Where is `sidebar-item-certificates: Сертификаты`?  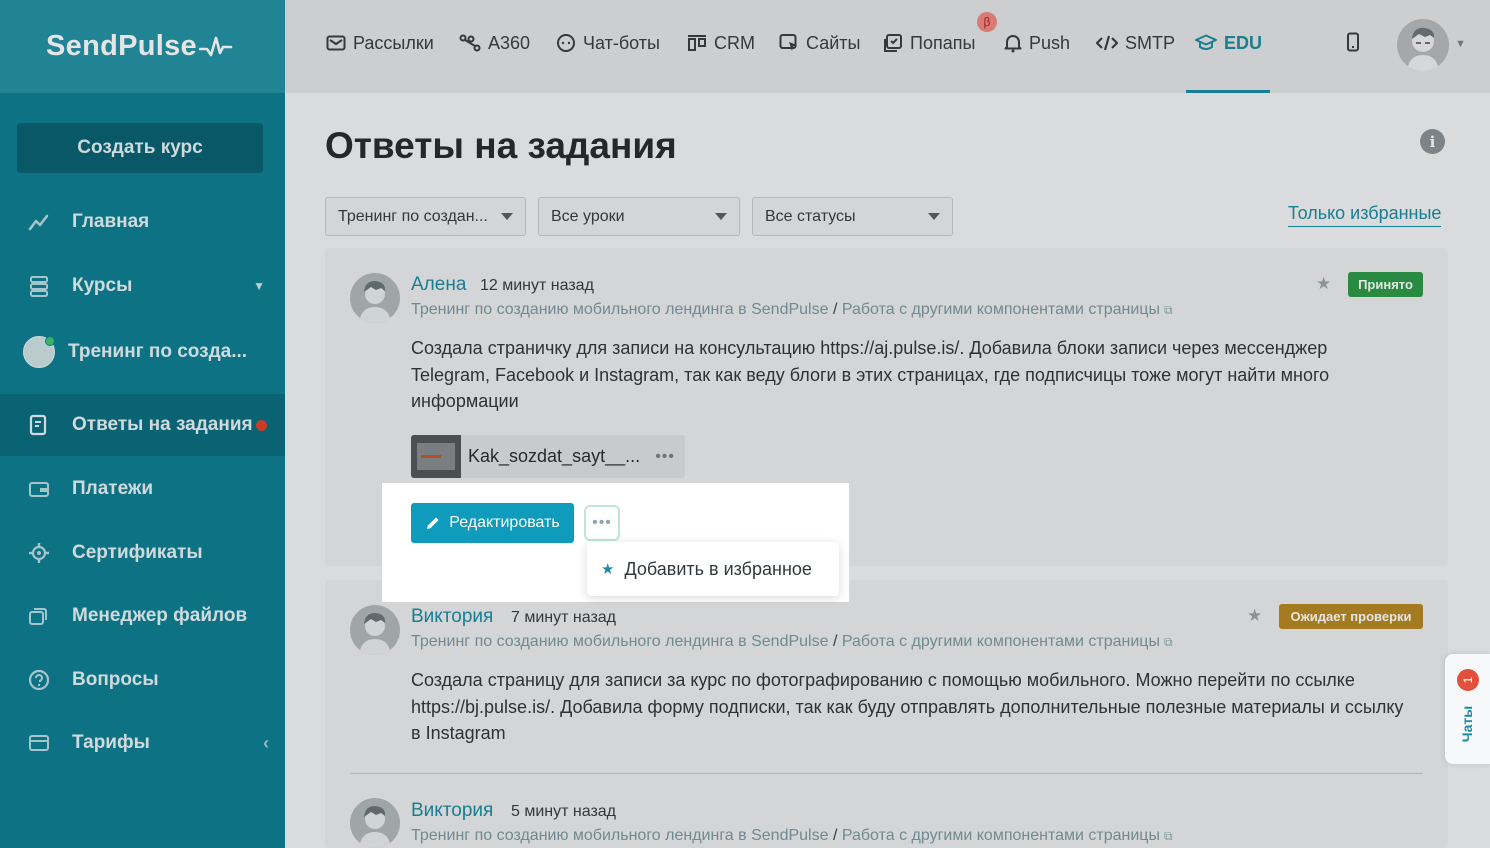
sidebar-item-certificates: Сертификаты is located at coordinates (142, 553).